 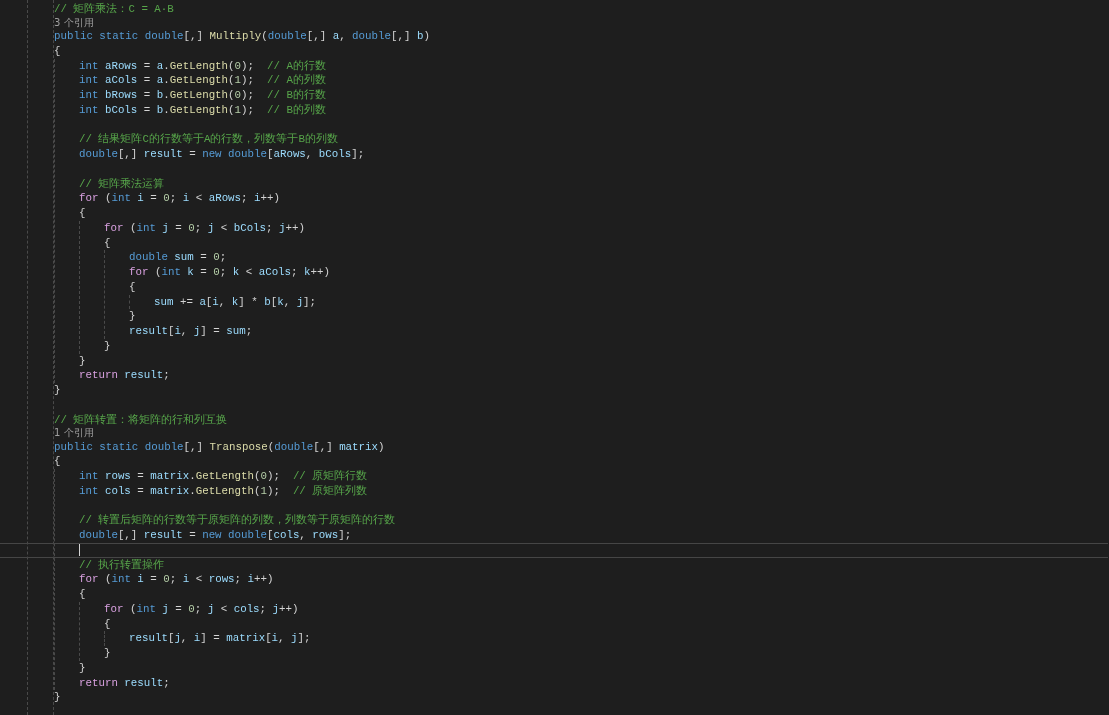 What do you see at coordinates (203, 95) in the screenshot?
I see `code-line: int bRows = b.GetLength(0); // B的行数` at bounding box center [203, 95].